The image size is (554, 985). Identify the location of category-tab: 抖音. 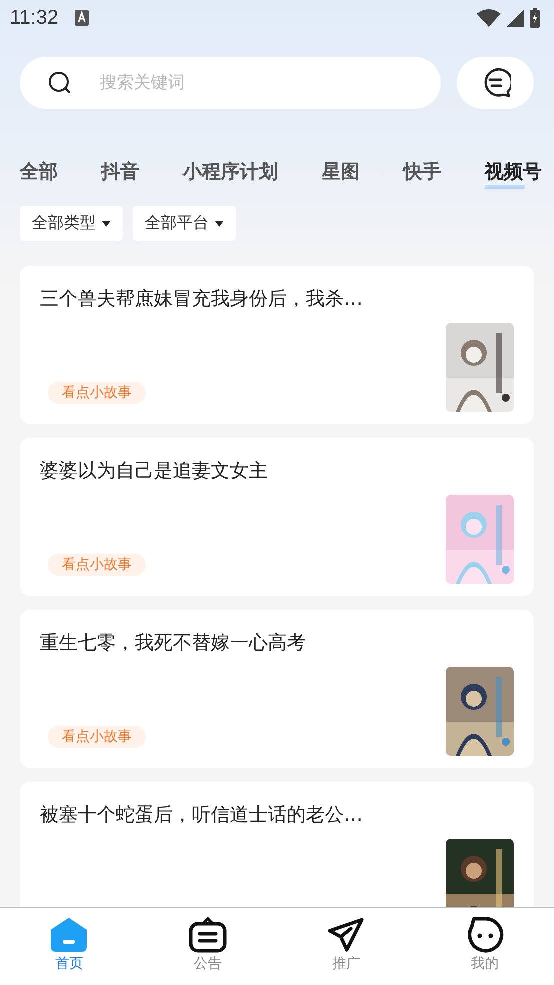
(121, 174).